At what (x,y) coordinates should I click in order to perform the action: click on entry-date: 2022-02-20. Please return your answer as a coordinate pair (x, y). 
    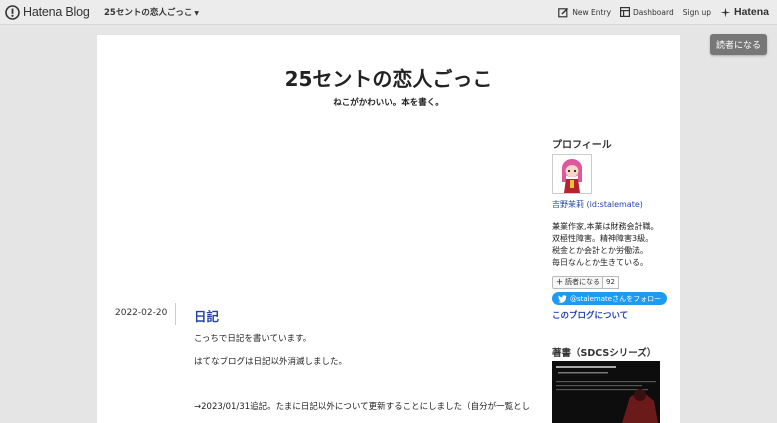
    Looking at the image, I should click on (141, 313).